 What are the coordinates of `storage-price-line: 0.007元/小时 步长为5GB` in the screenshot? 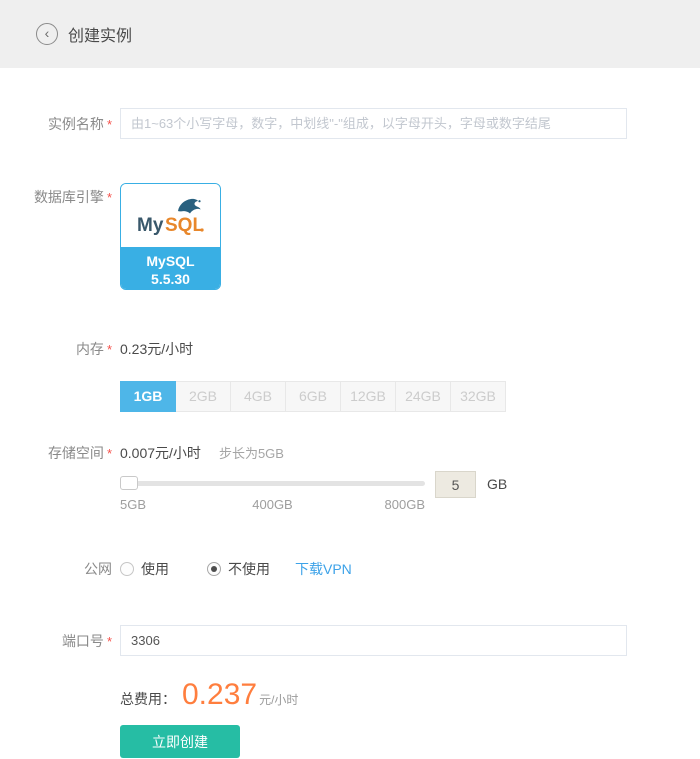 It's located at (410, 453).